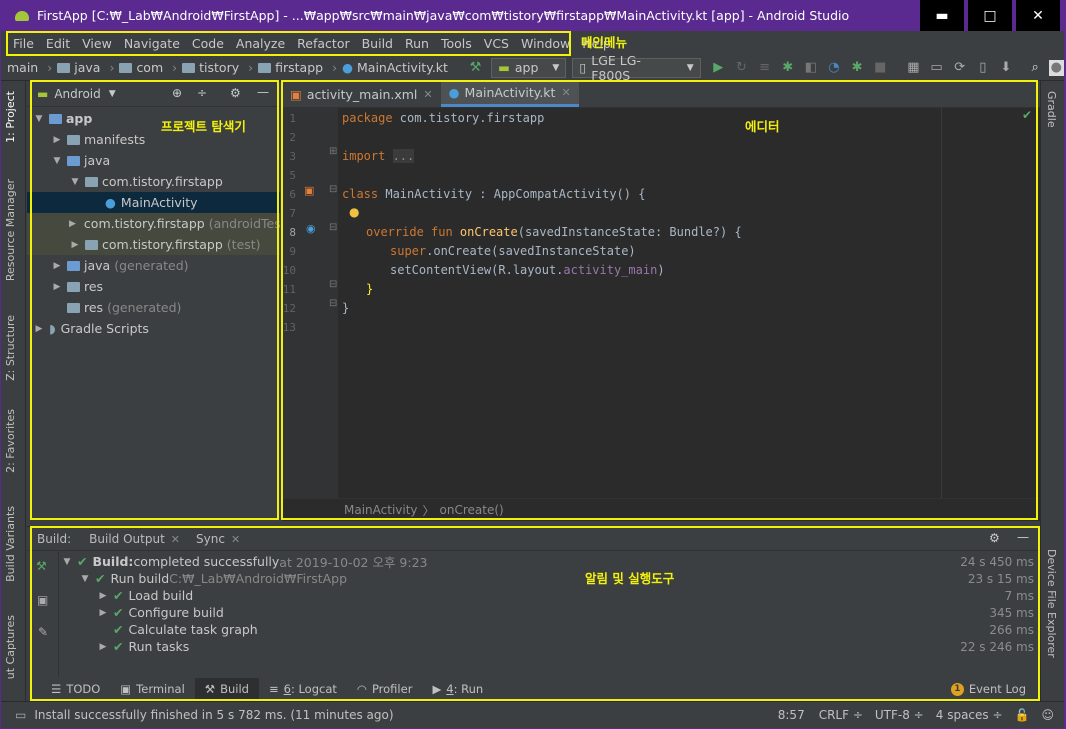 The width and height of the screenshot is (1066, 729). What do you see at coordinates (395, 67) in the screenshot?
I see `breadcrumb-mainactivity: ● MainActivity.kt` at bounding box center [395, 67].